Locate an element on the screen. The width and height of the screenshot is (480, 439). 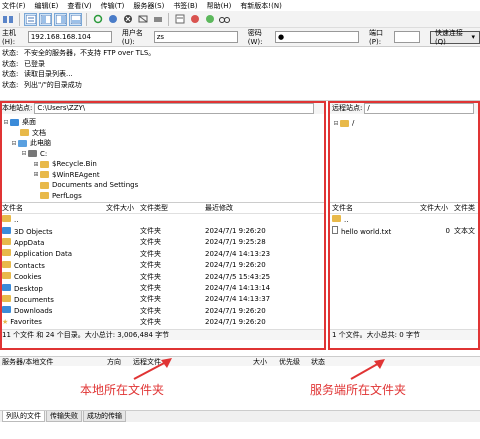
menu-file: 文件(F) is located at coordinates (14, 6).